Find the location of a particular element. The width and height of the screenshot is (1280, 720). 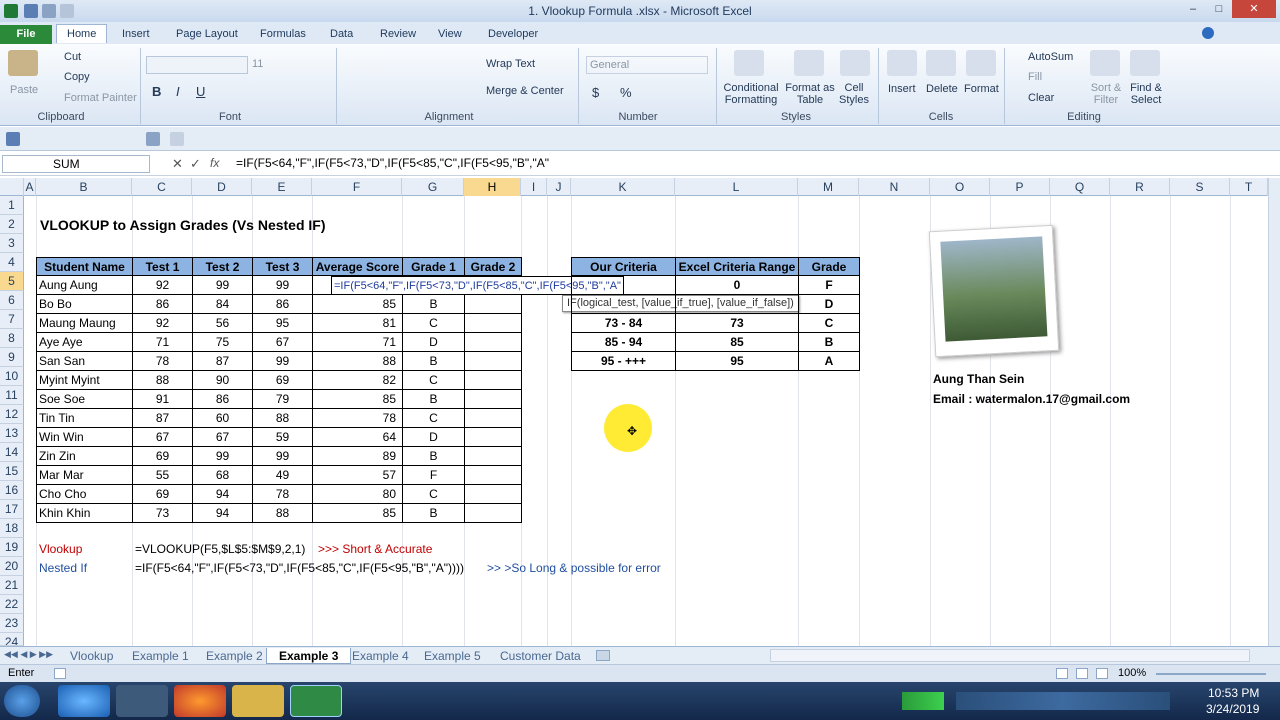

paste-icon is located at coordinates (23, 63).